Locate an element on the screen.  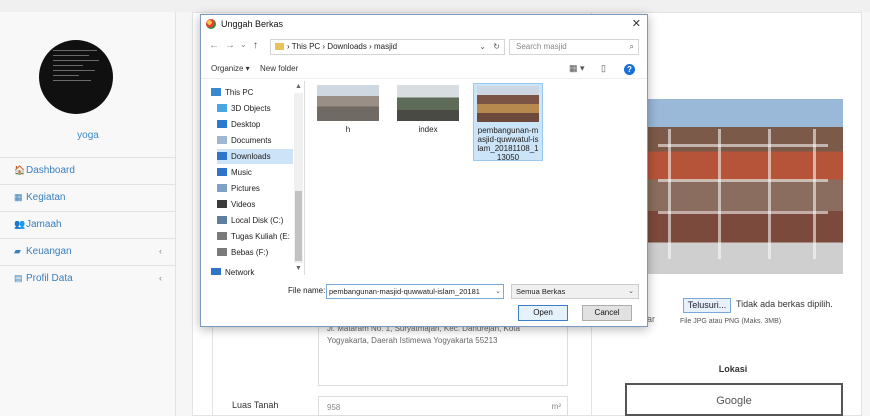
search-input: Search masjid ⌕ is located at coordinates (574, 47).